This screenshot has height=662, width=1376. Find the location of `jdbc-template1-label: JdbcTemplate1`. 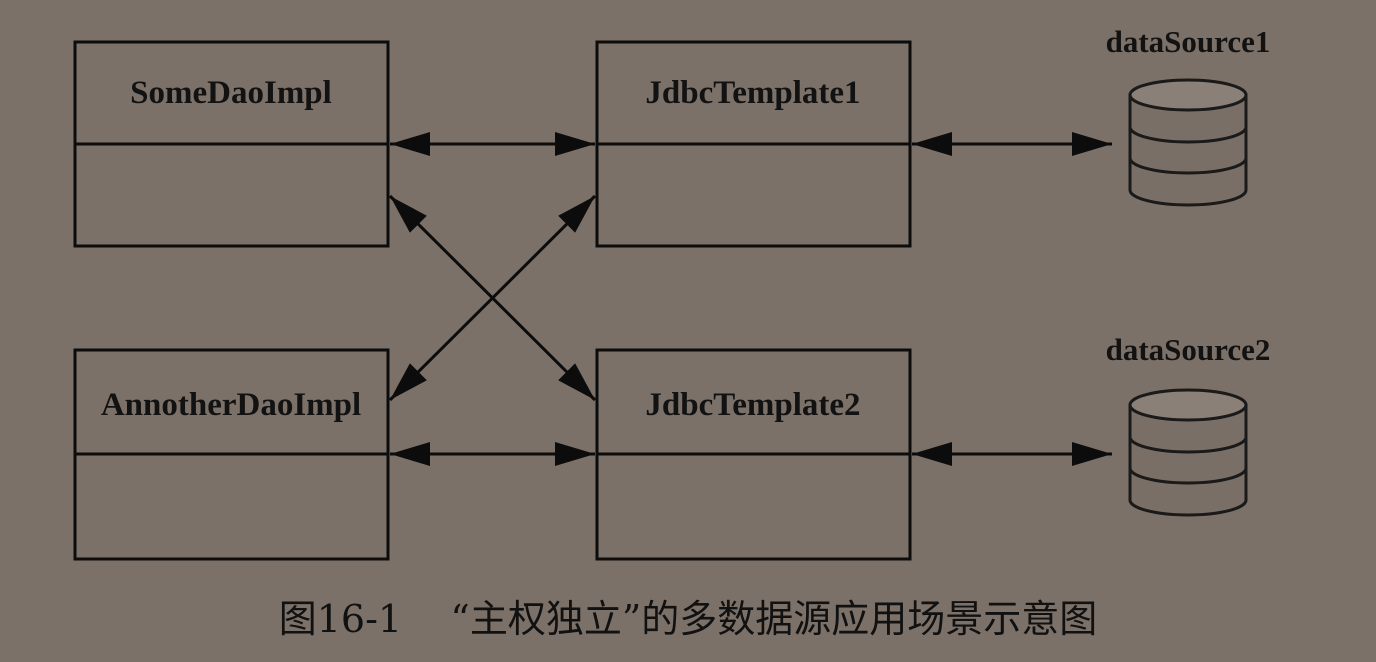

jdbc-template1-label: JdbcTemplate1 is located at coordinates (752, 93).